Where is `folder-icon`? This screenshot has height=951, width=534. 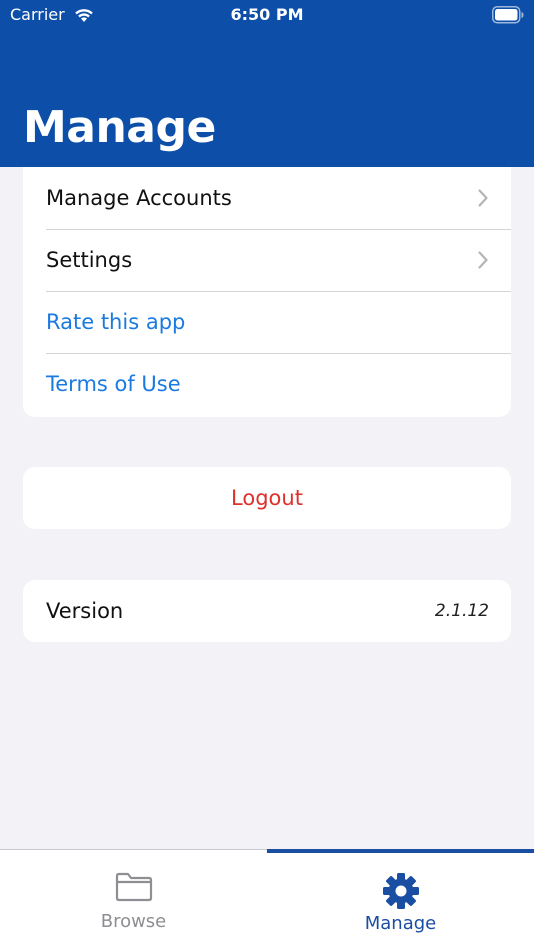 folder-icon is located at coordinates (133, 887).